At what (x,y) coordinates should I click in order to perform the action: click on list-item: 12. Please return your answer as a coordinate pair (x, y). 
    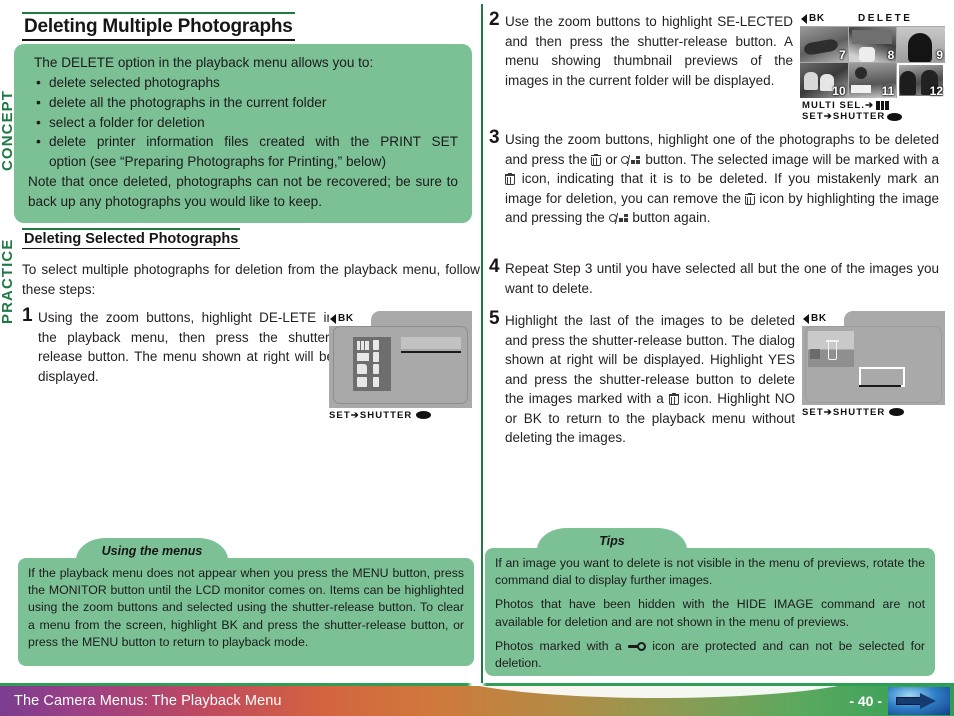
    Looking at the image, I should click on (921, 80).